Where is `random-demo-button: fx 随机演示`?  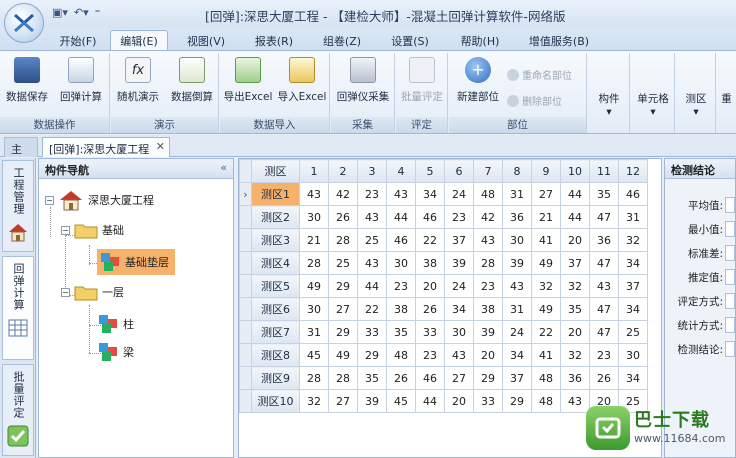 random-demo-button: fx 随机演示 is located at coordinates (138, 80).